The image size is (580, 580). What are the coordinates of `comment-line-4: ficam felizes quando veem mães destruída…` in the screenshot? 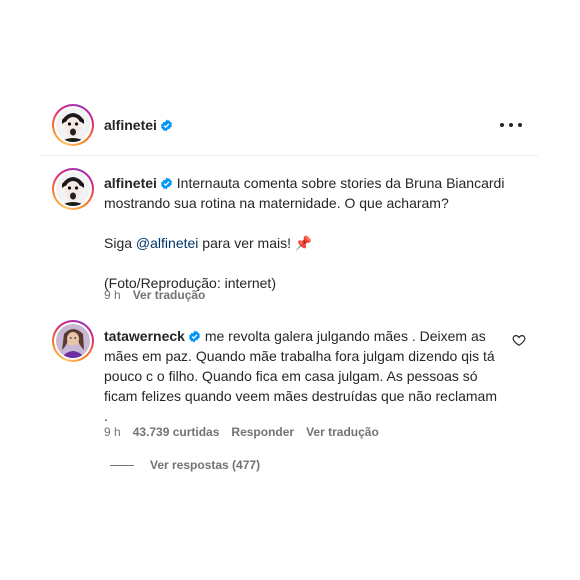 It's located at (300, 396).